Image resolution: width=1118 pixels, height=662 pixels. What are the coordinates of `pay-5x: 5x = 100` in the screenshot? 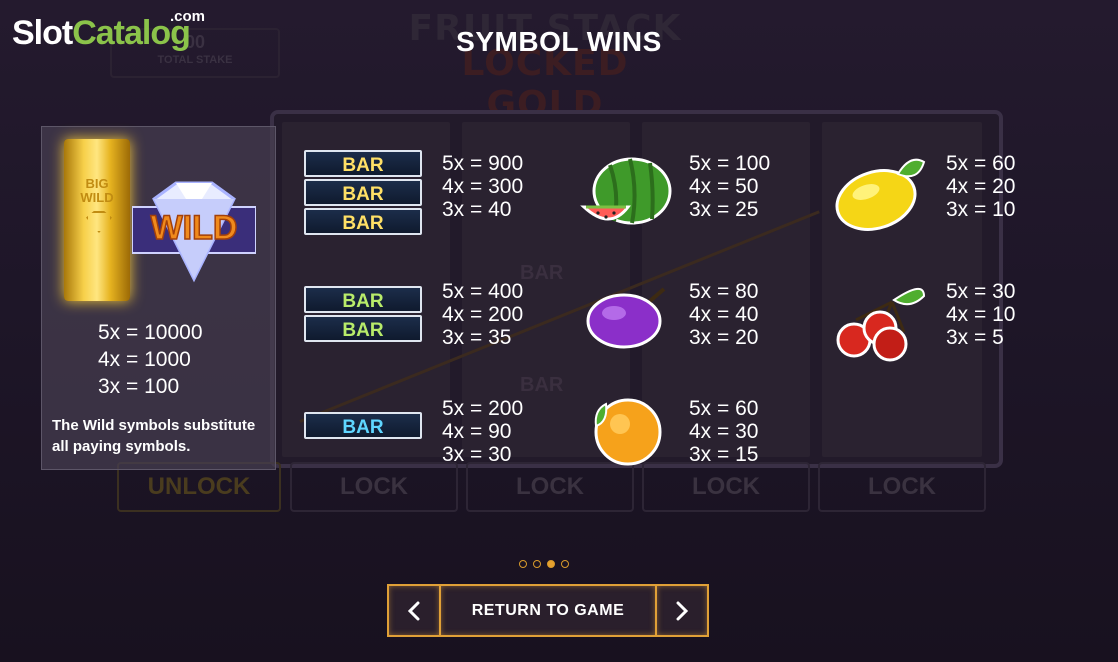 It's located at (730, 163).